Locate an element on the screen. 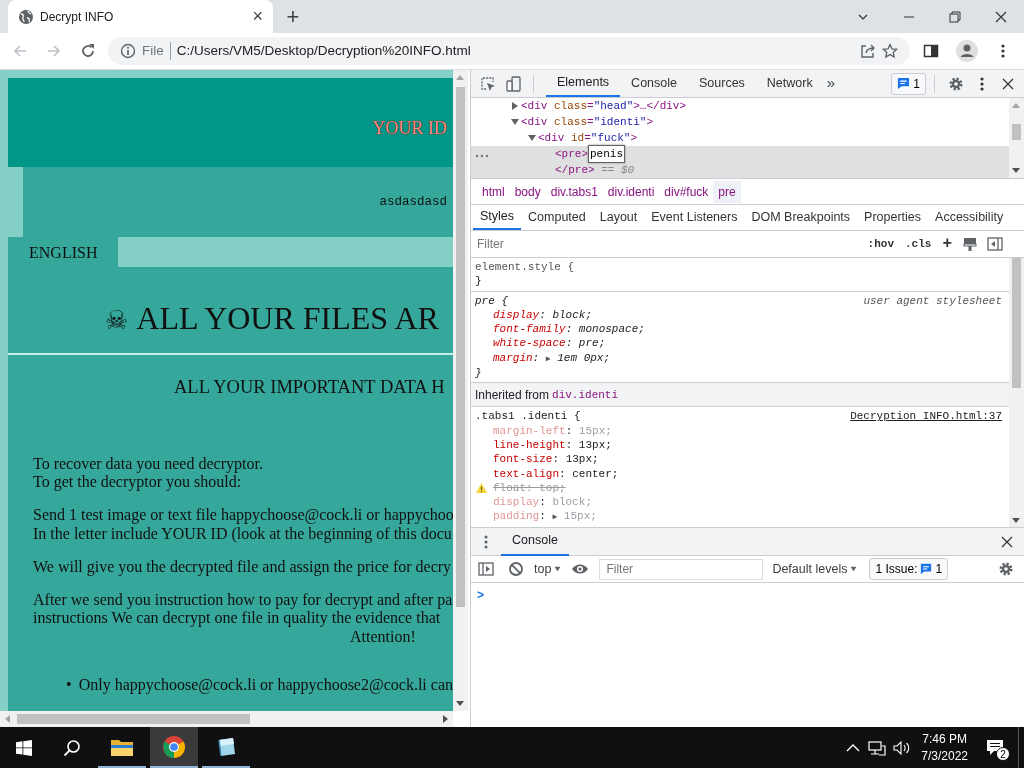  notifications-button: 2 is located at coordinates (996, 747).